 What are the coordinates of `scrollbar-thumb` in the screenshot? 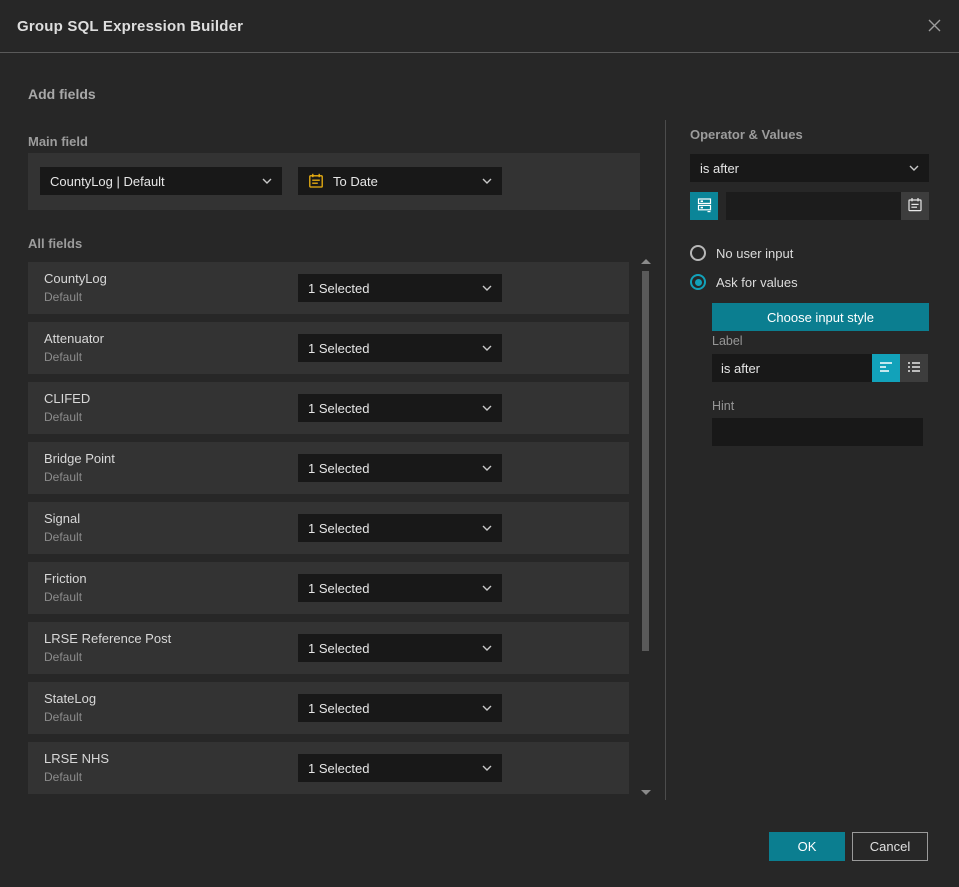 It's located at (645, 461).